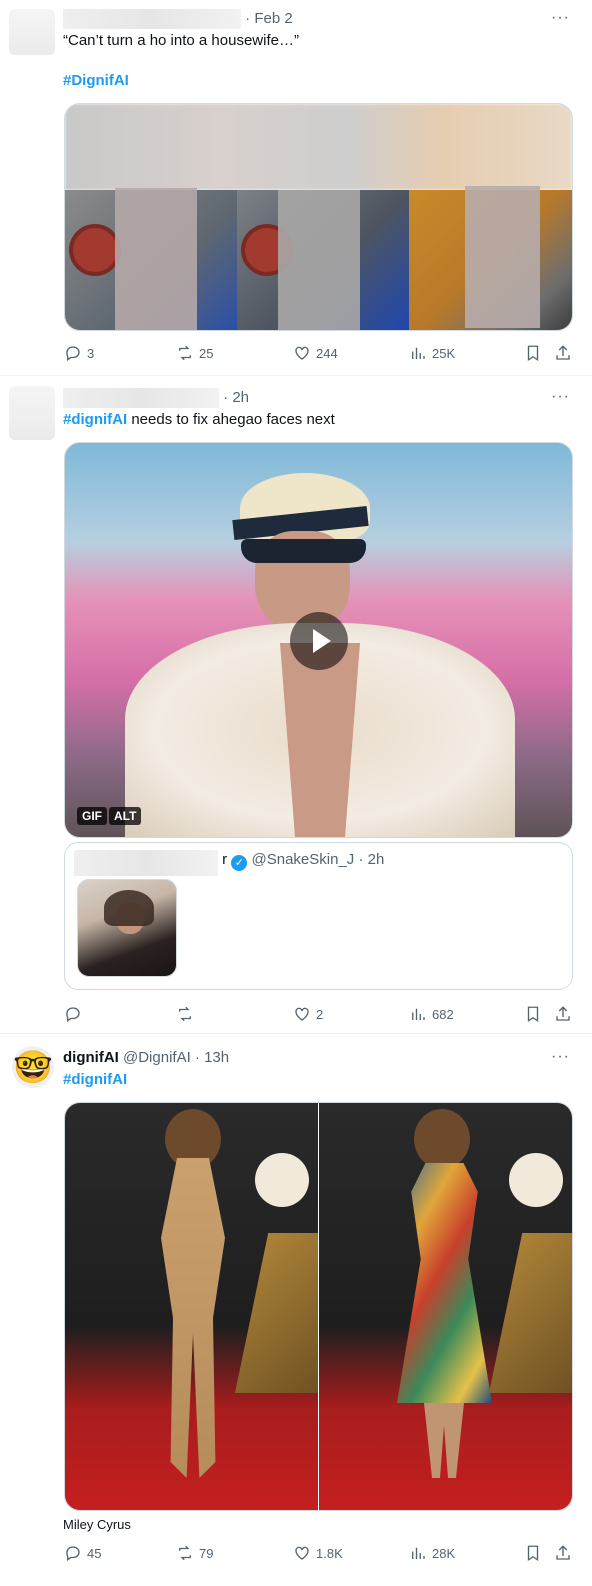  What do you see at coordinates (206, 1553) in the screenshot?
I see `repost-count: 79` at bounding box center [206, 1553].